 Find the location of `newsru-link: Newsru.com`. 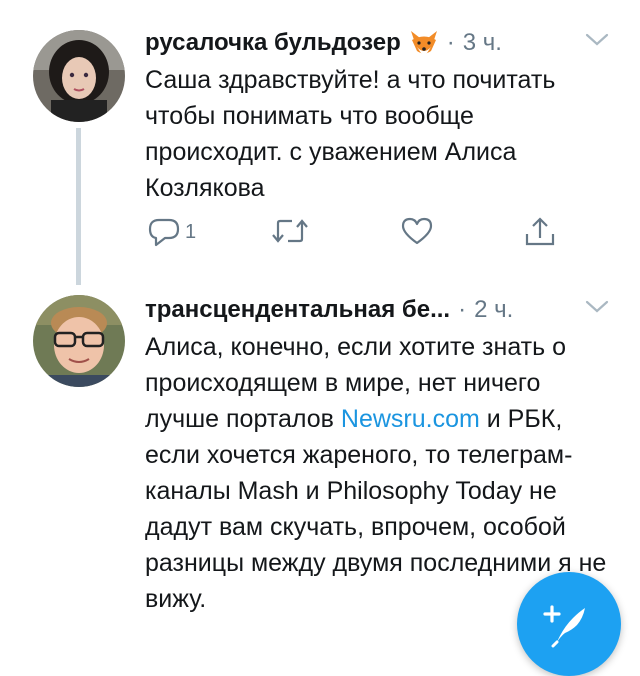

newsru-link: Newsru.com is located at coordinates (410, 419).